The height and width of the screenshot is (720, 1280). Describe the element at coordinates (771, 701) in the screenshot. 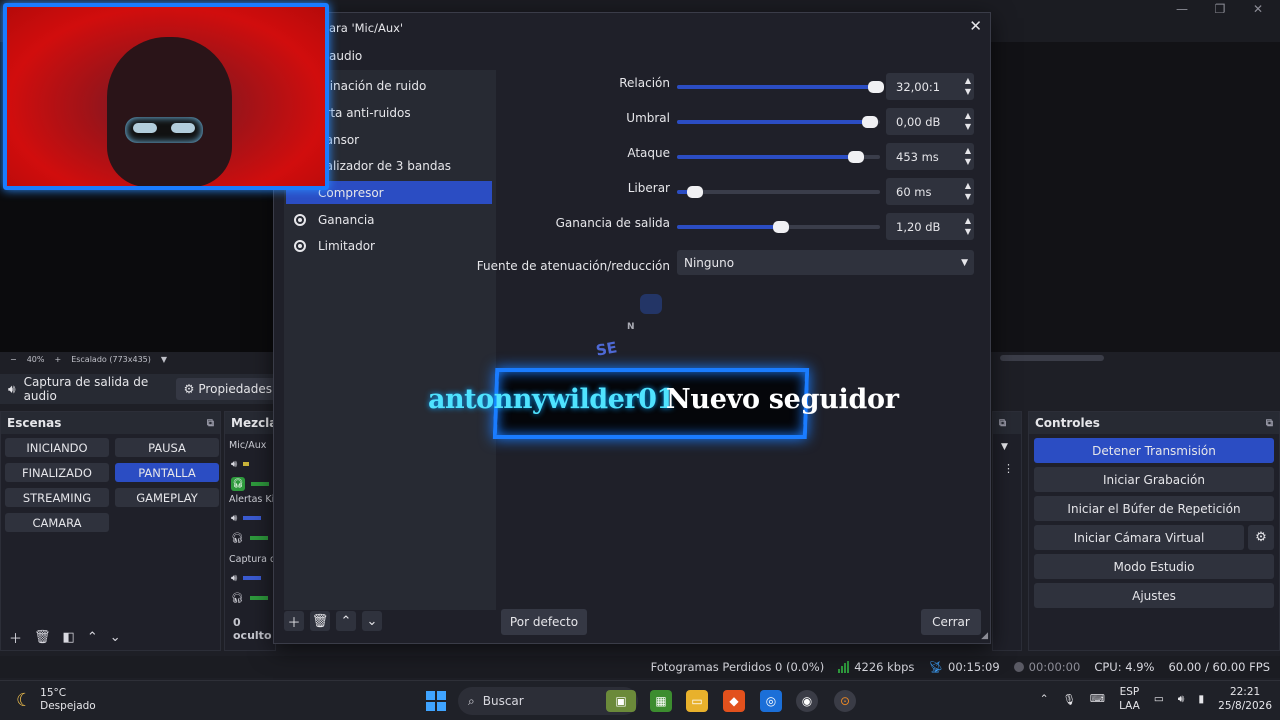

I see `browser-icon: ◎` at that location.